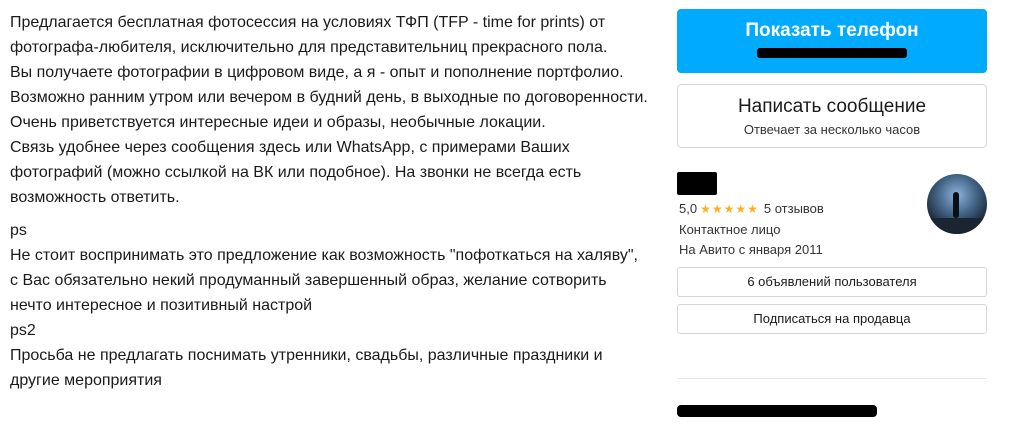 The height and width of the screenshot is (445, 1013). What do you see at coordinates (730, 229) in the screenshot?
I see `contact-label: Контактное лицо` at bounding box center [730, 229].